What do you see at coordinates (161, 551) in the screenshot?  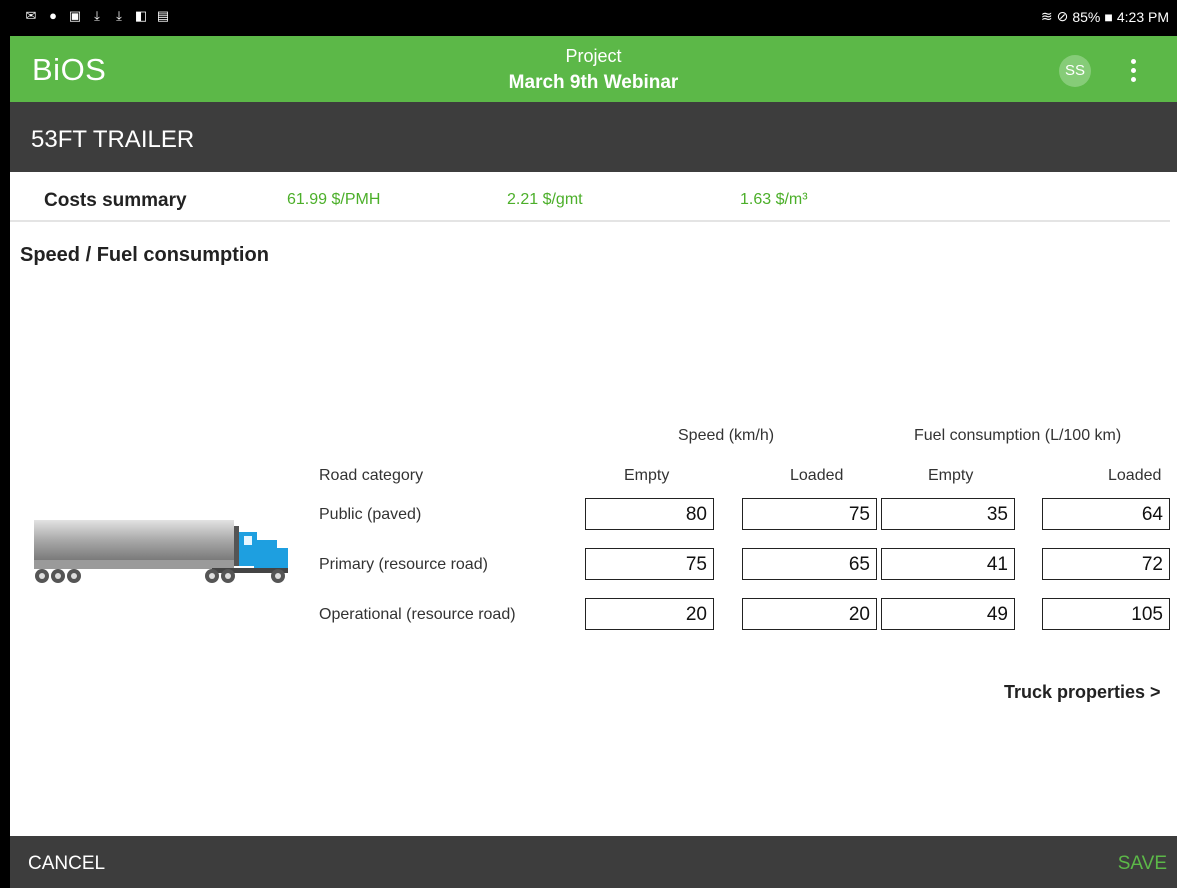 I see `truck-trailer-icon` at bounding box center [161, 551].